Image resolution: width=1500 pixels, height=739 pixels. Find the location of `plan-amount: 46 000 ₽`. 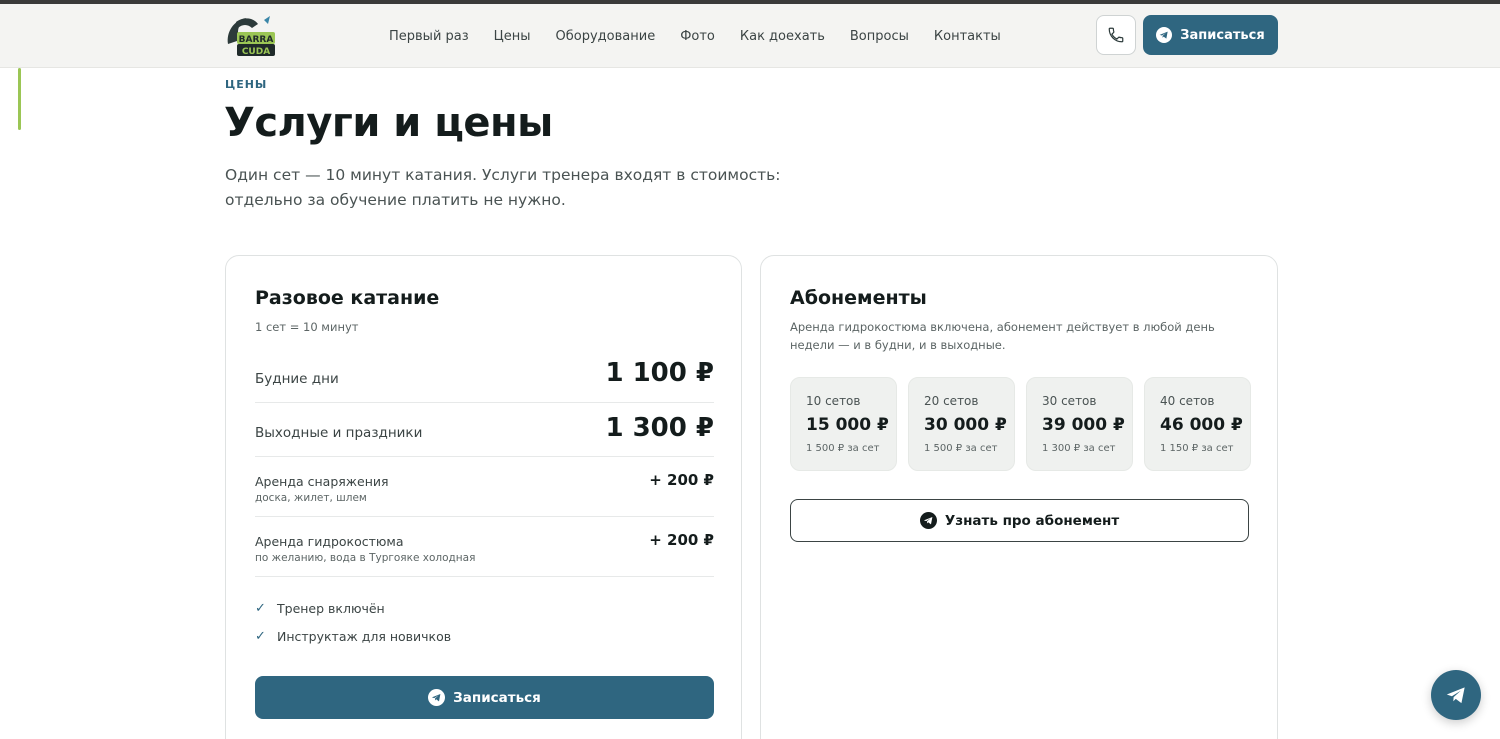

plan-amount: 46 000 ₽ is located at coordinates (1201, 425).